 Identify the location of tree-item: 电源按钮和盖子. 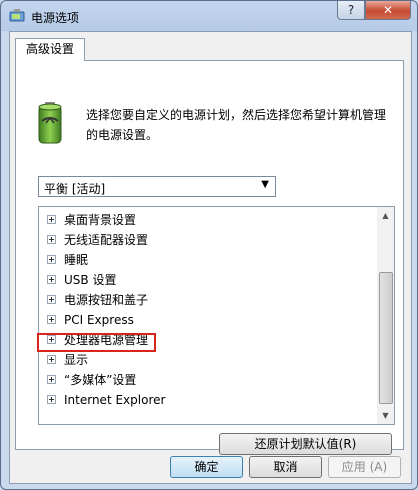
(97, 300).